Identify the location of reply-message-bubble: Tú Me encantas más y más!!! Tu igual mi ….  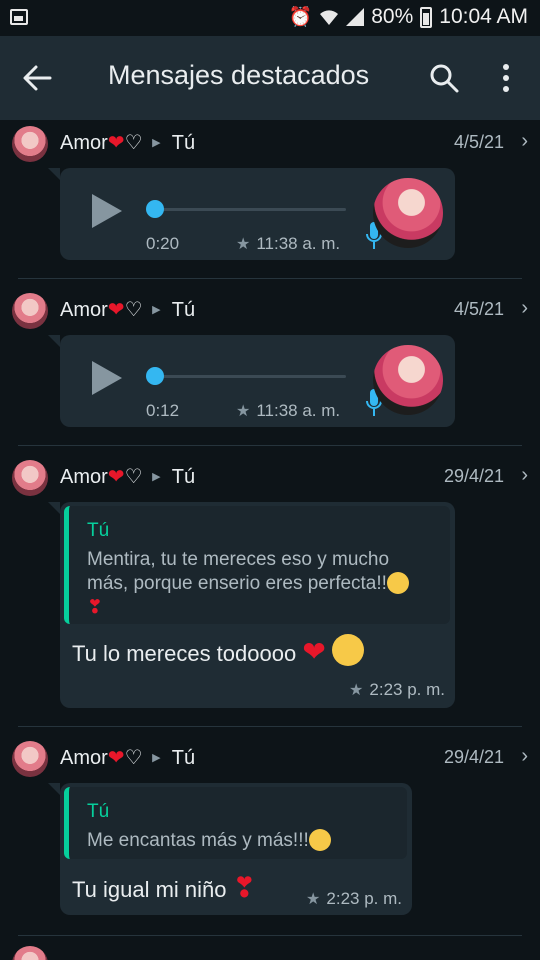
(230, 849).